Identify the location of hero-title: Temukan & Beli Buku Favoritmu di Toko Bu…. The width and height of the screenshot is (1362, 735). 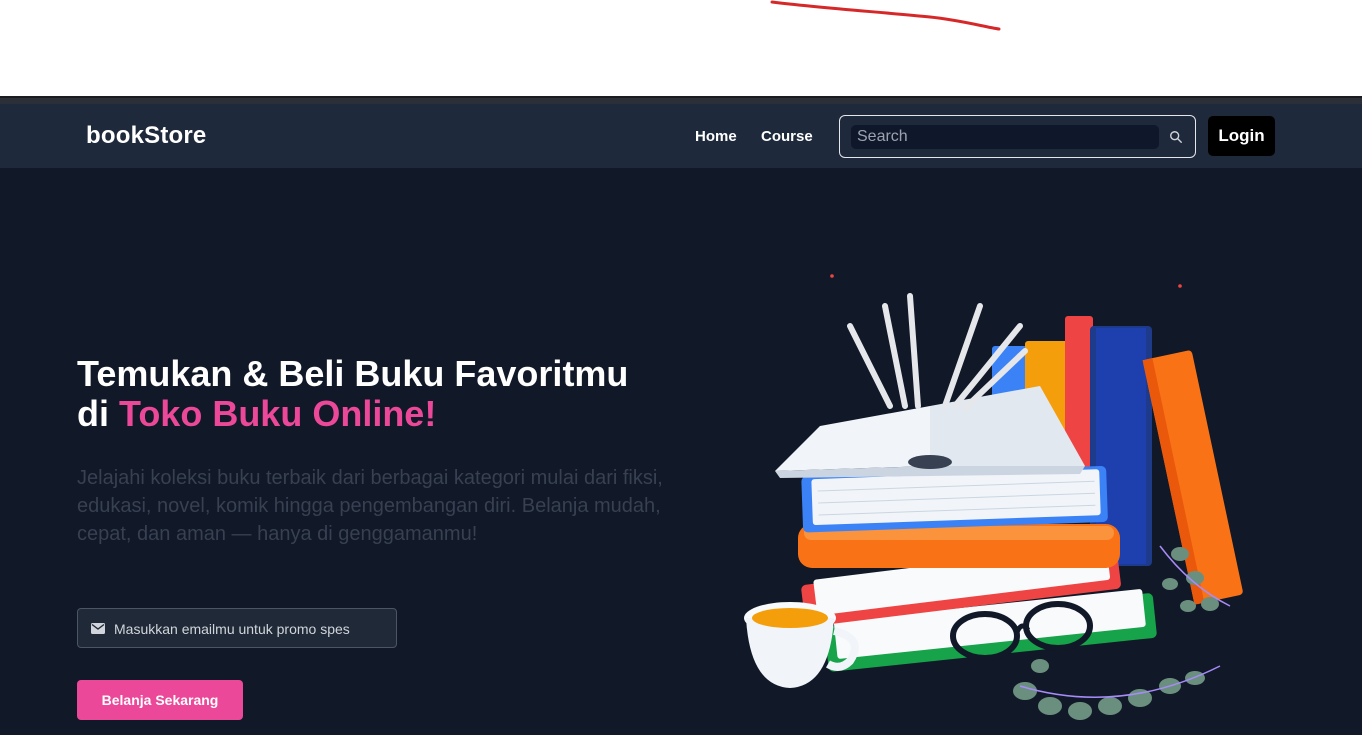
(397, 394).